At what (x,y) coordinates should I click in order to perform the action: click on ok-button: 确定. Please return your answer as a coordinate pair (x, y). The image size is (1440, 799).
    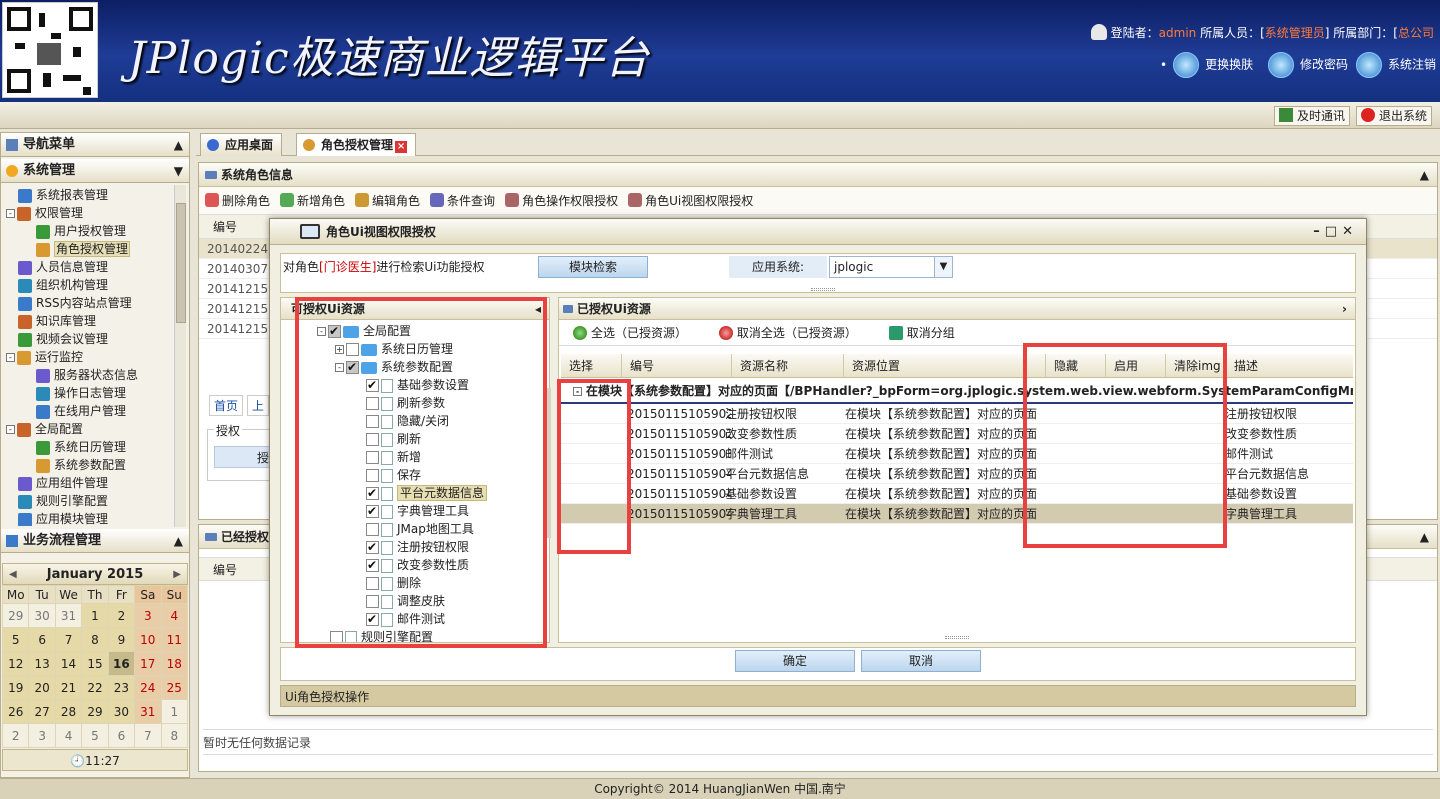
    Looking at the image, I should click on (795, 661).